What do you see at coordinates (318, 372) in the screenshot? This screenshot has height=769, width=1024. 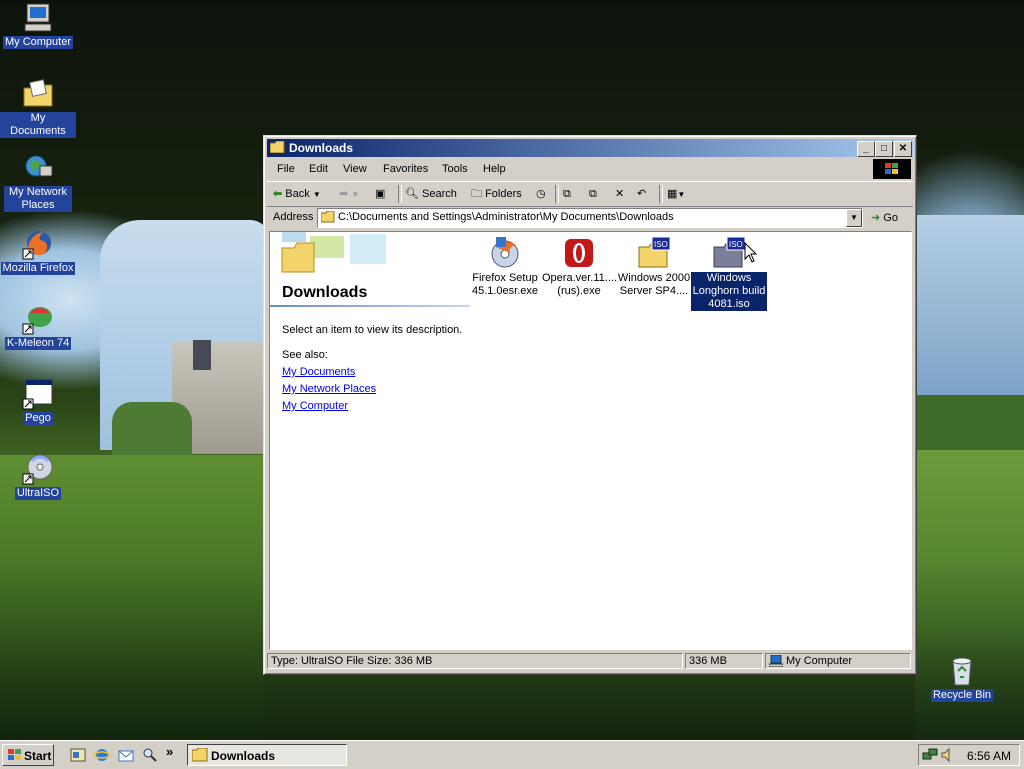 I see `link-my-documents: My Documents` at bounding box center [318, 372].